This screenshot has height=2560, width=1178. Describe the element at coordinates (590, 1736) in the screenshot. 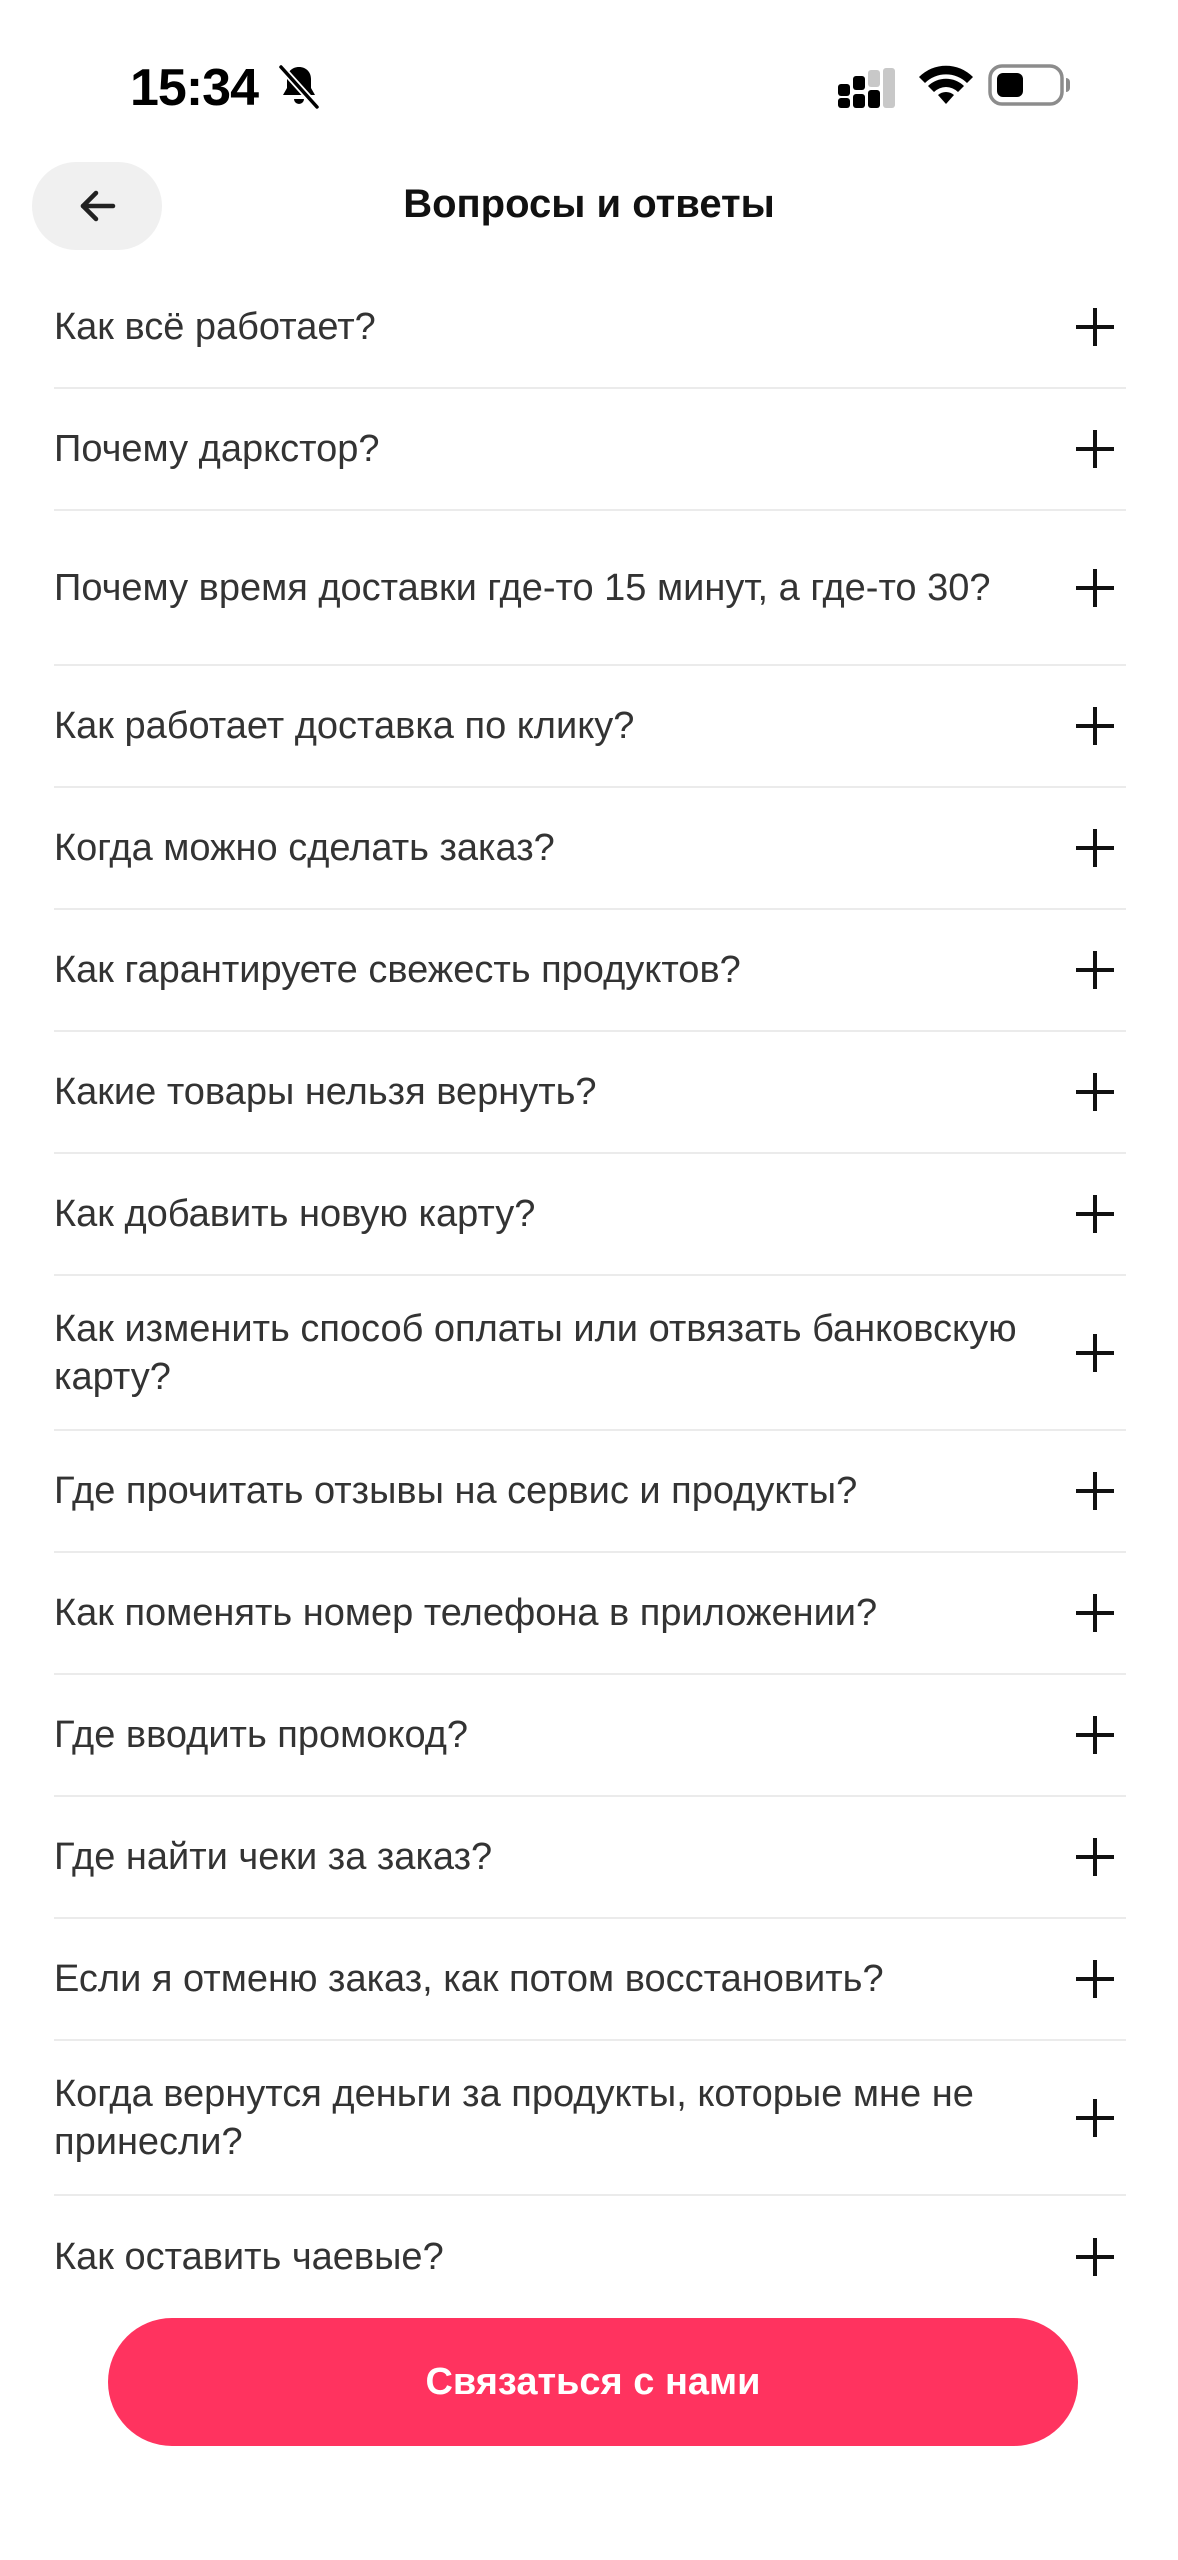

I see `faq-item: Где вводить промокод?` at that location.